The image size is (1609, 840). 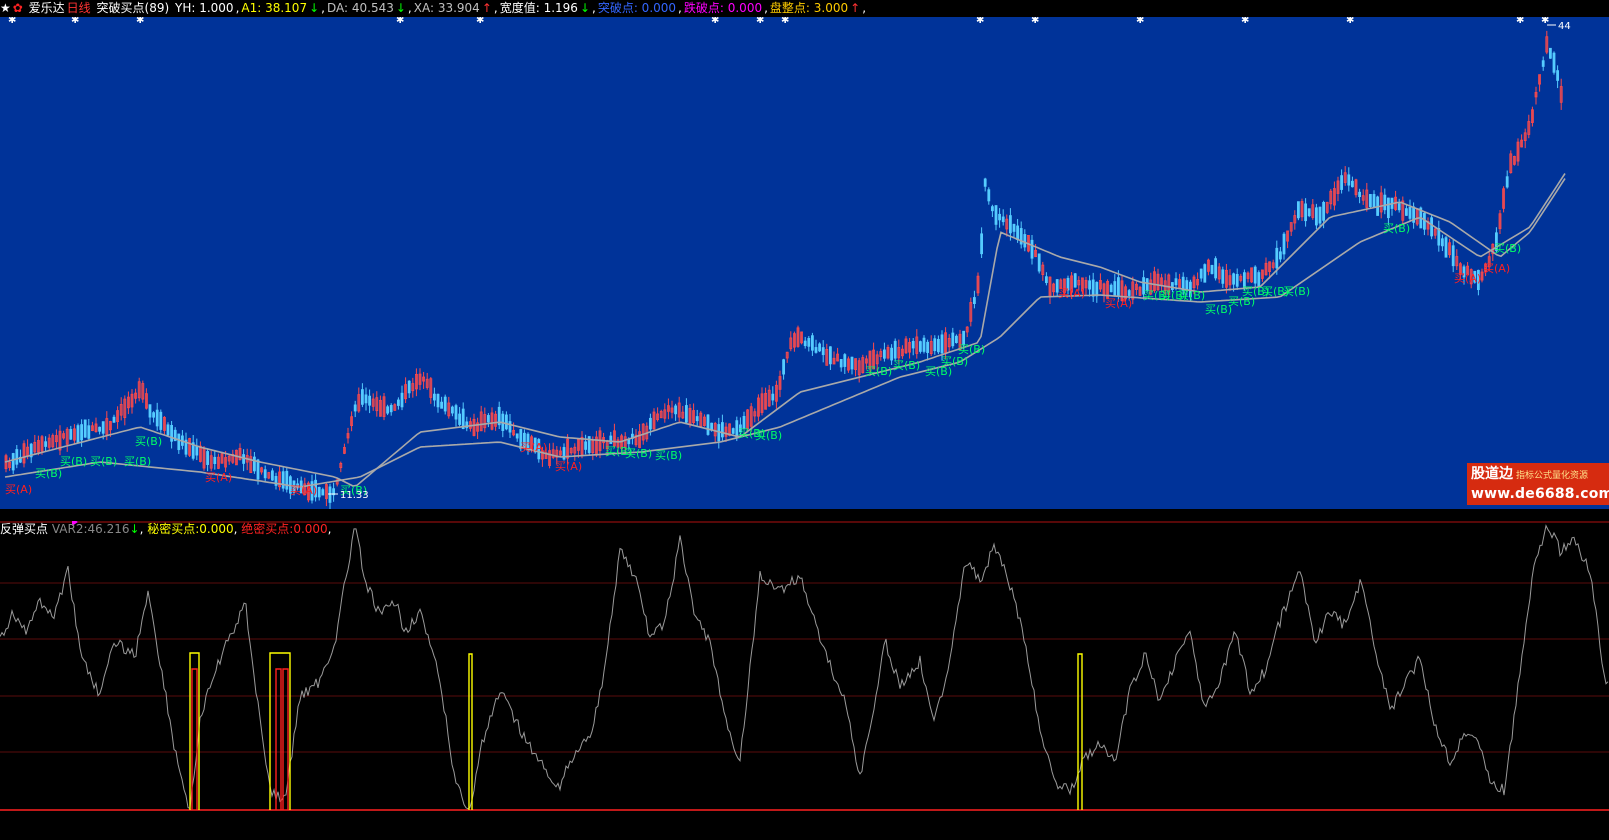 What do you see at coordinates (5, 8) in the screenshot?
I see `star-icon: ★` at bounding box center [5, 8].